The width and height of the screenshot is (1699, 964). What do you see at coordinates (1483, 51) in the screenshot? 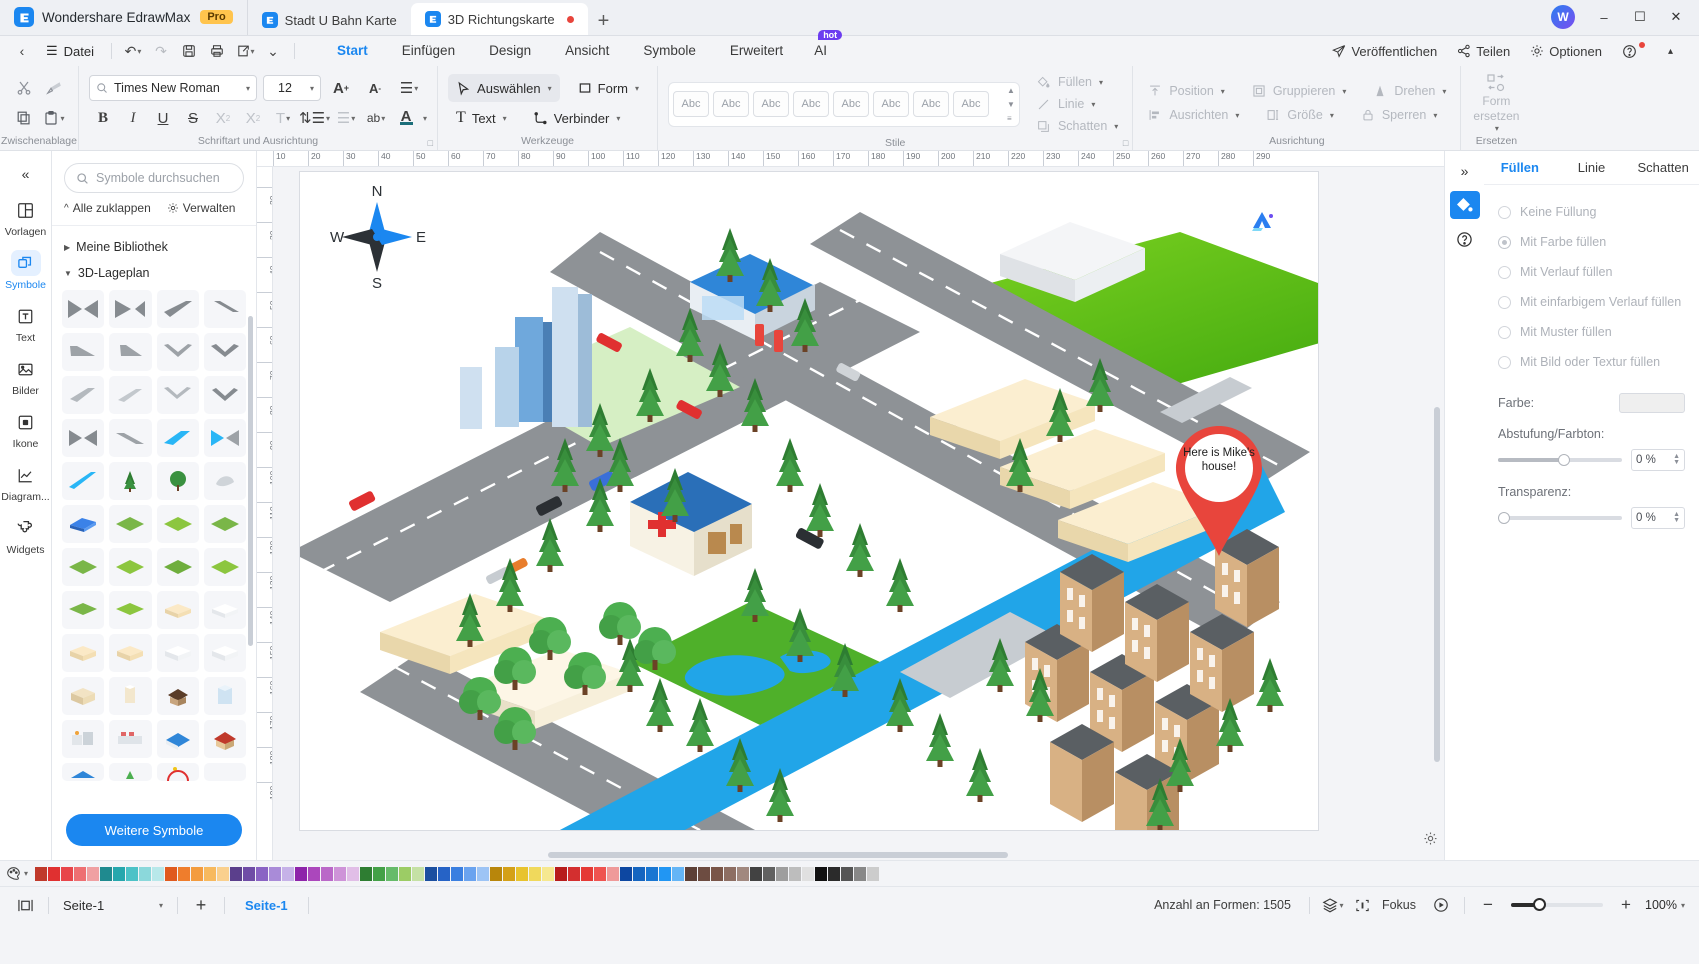
I see `share-button: Teilen` at bounding box center [1483, 51].